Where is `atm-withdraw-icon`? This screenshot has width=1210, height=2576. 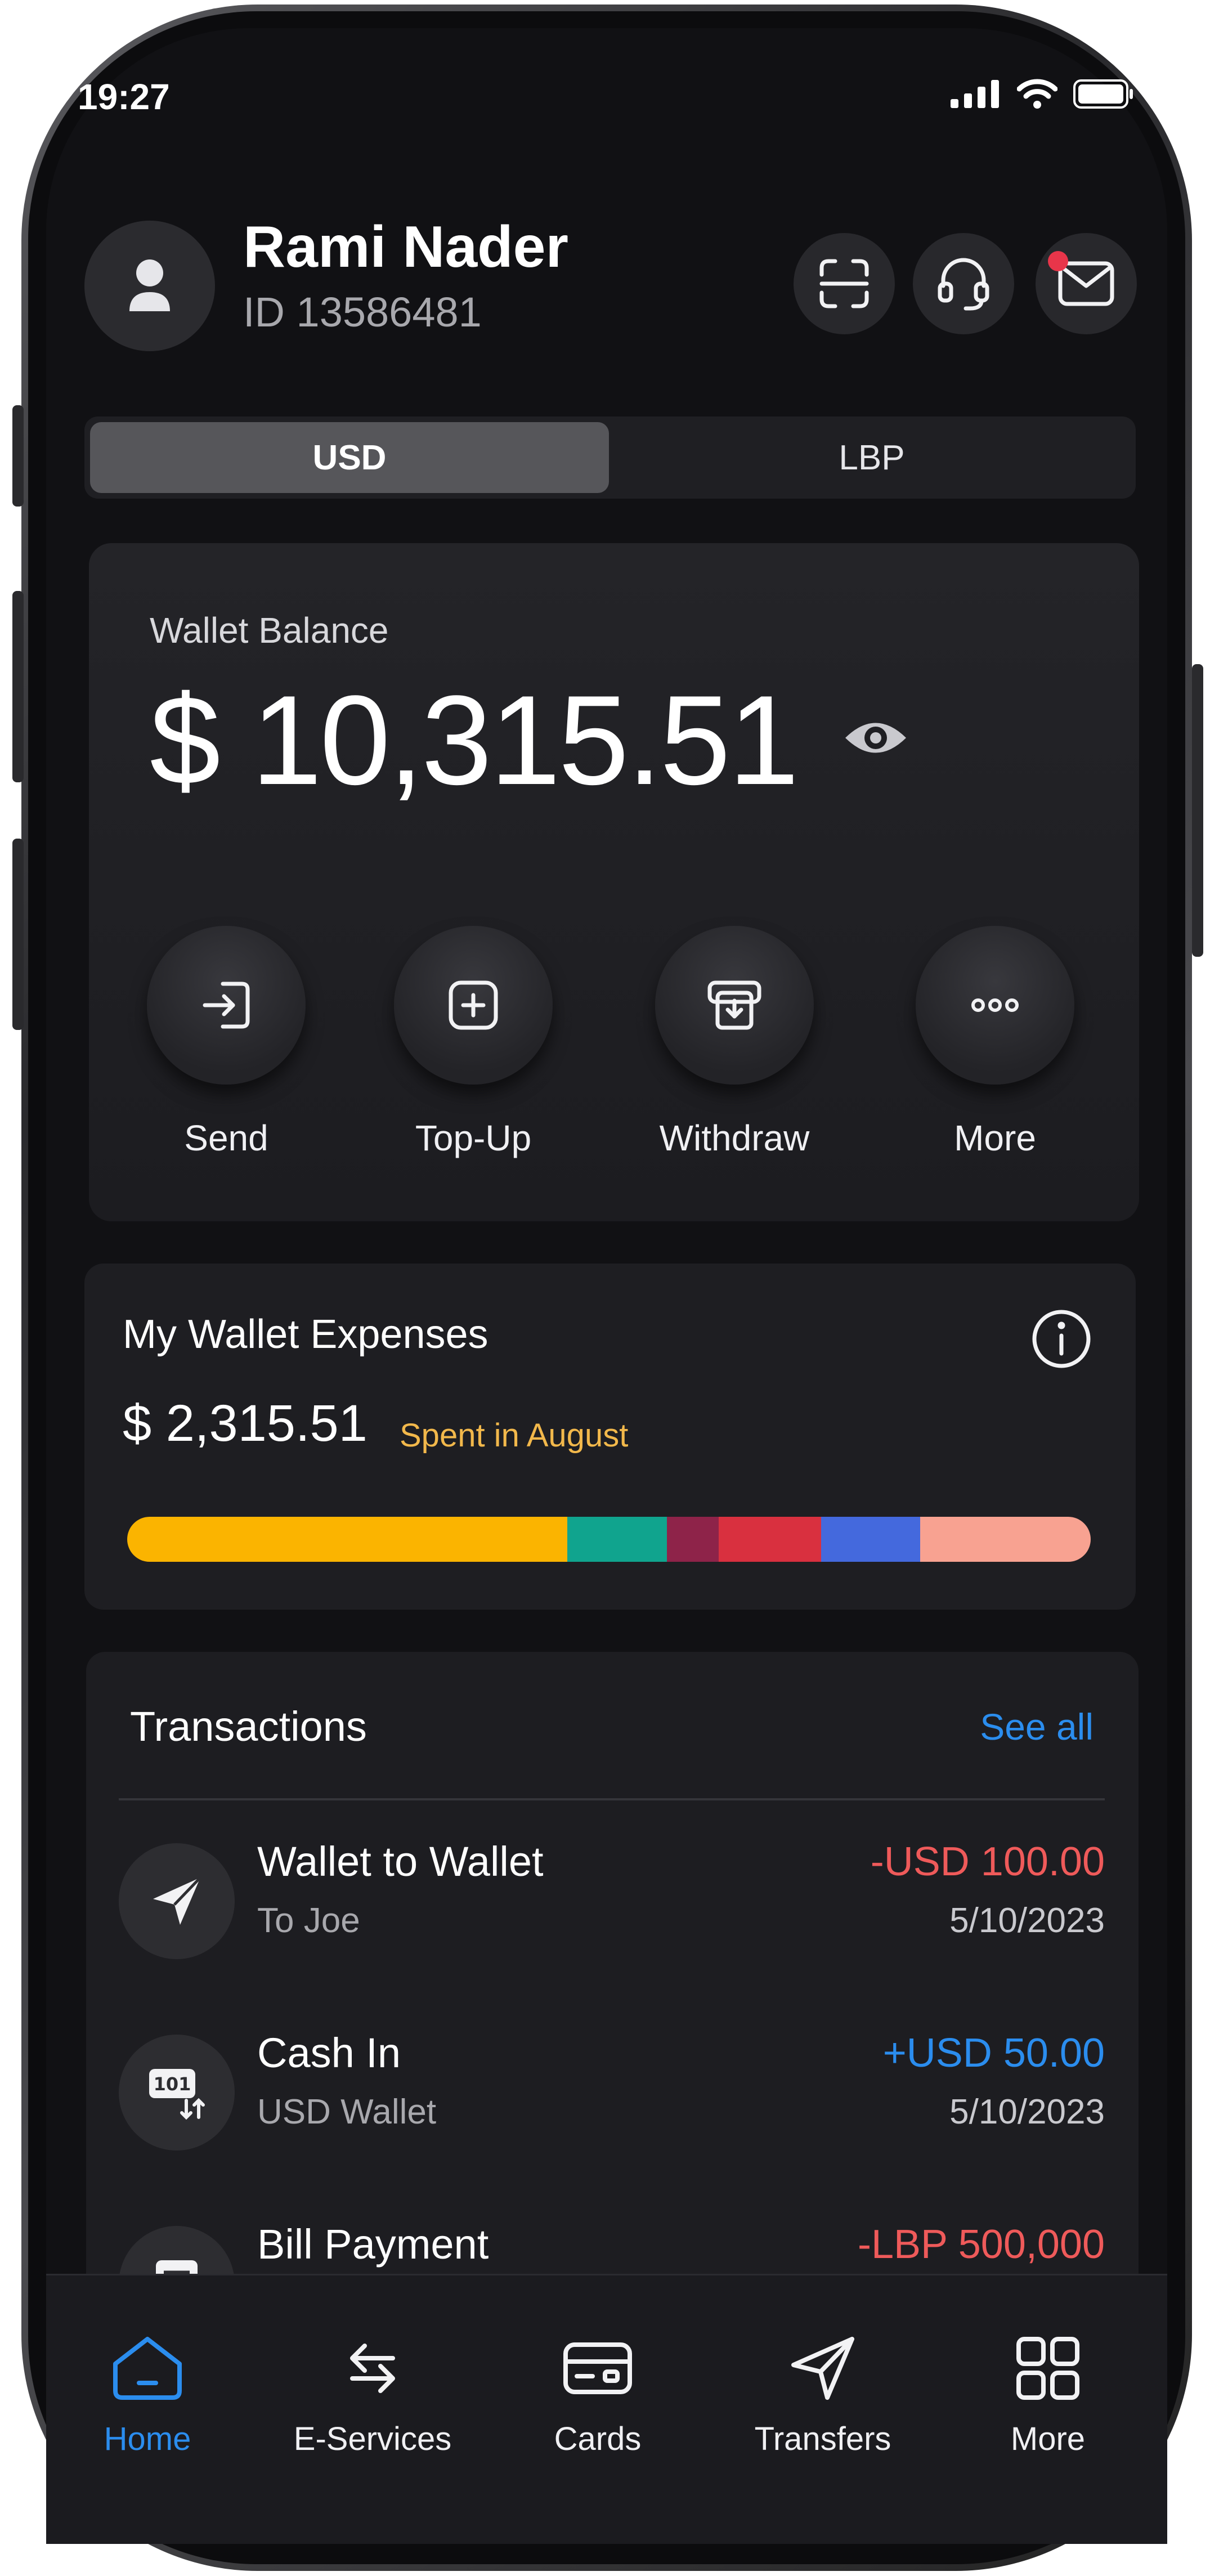 atm-withdraw-icon is located at coordinates (734, 1005).